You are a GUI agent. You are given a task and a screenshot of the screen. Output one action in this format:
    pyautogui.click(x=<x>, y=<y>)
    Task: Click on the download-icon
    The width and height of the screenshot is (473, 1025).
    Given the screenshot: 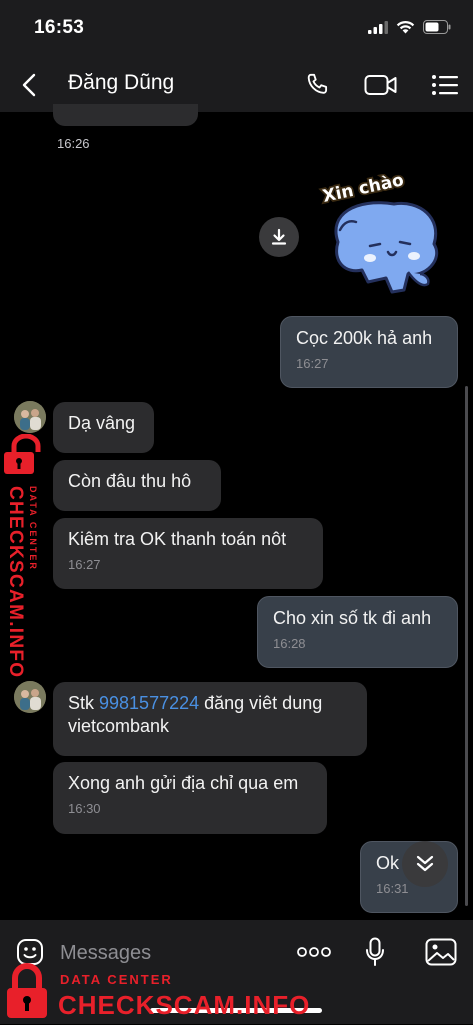 What is the action you would take?
    pyautogui.click(x=279, y=236)
    